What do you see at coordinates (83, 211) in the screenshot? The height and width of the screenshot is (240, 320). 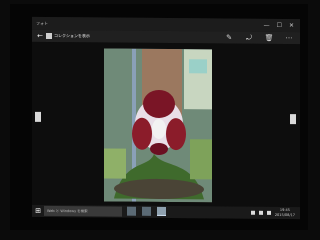 I see `search-box: Web と Windows を検索` at bounding box center [83, 211].